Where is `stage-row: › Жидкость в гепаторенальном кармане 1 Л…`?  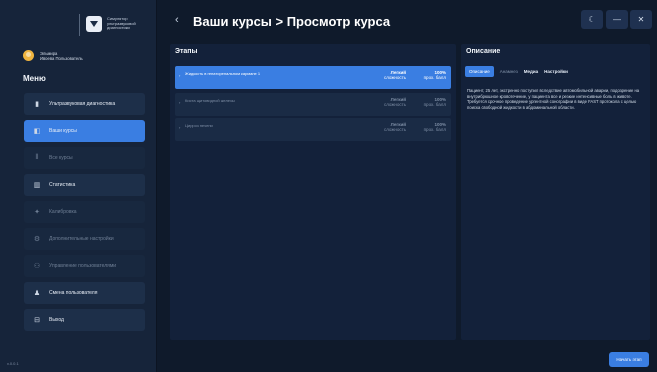 stage-row: › Жидкость в гепаторенальном кармане 1 Л… is located at coordinates (313, 77).